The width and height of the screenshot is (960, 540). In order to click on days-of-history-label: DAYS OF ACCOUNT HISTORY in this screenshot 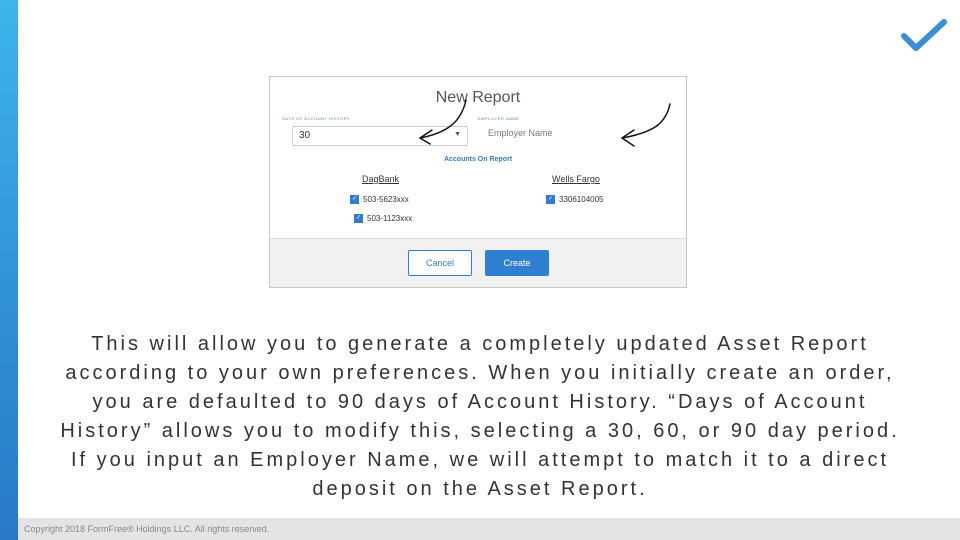, I will do `click(316, 118)`.